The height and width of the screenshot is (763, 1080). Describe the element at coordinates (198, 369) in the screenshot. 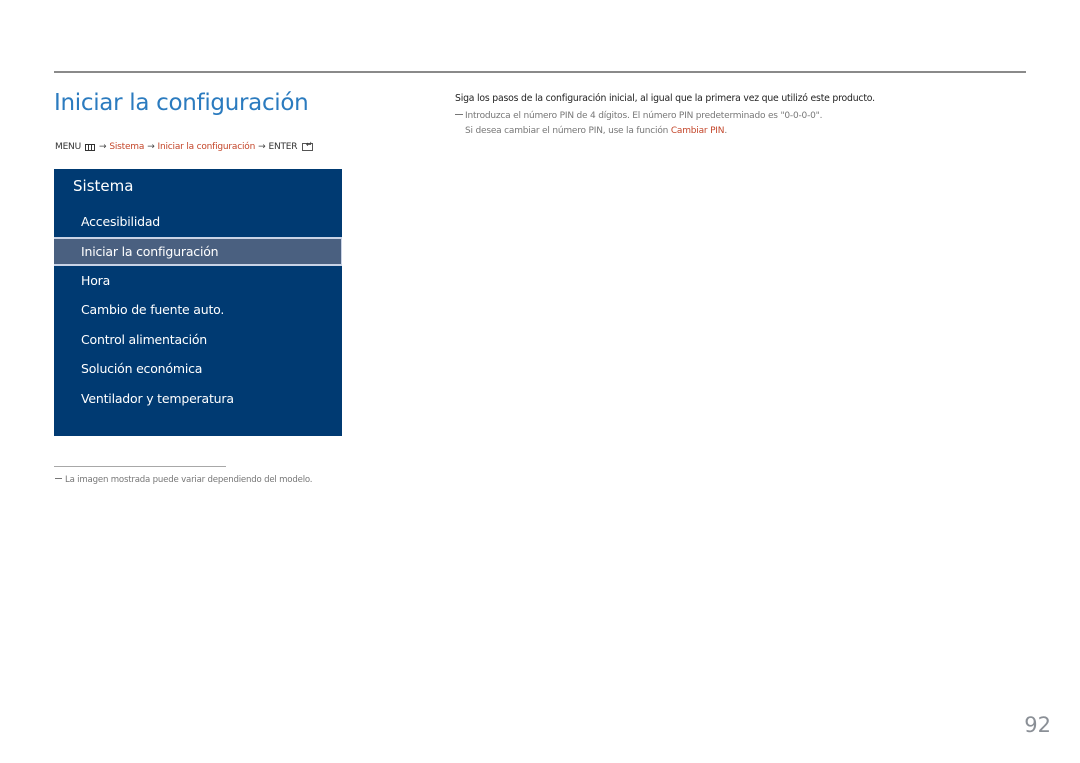

I see `menu-item-solucion-economica: Solución económica` at that location.